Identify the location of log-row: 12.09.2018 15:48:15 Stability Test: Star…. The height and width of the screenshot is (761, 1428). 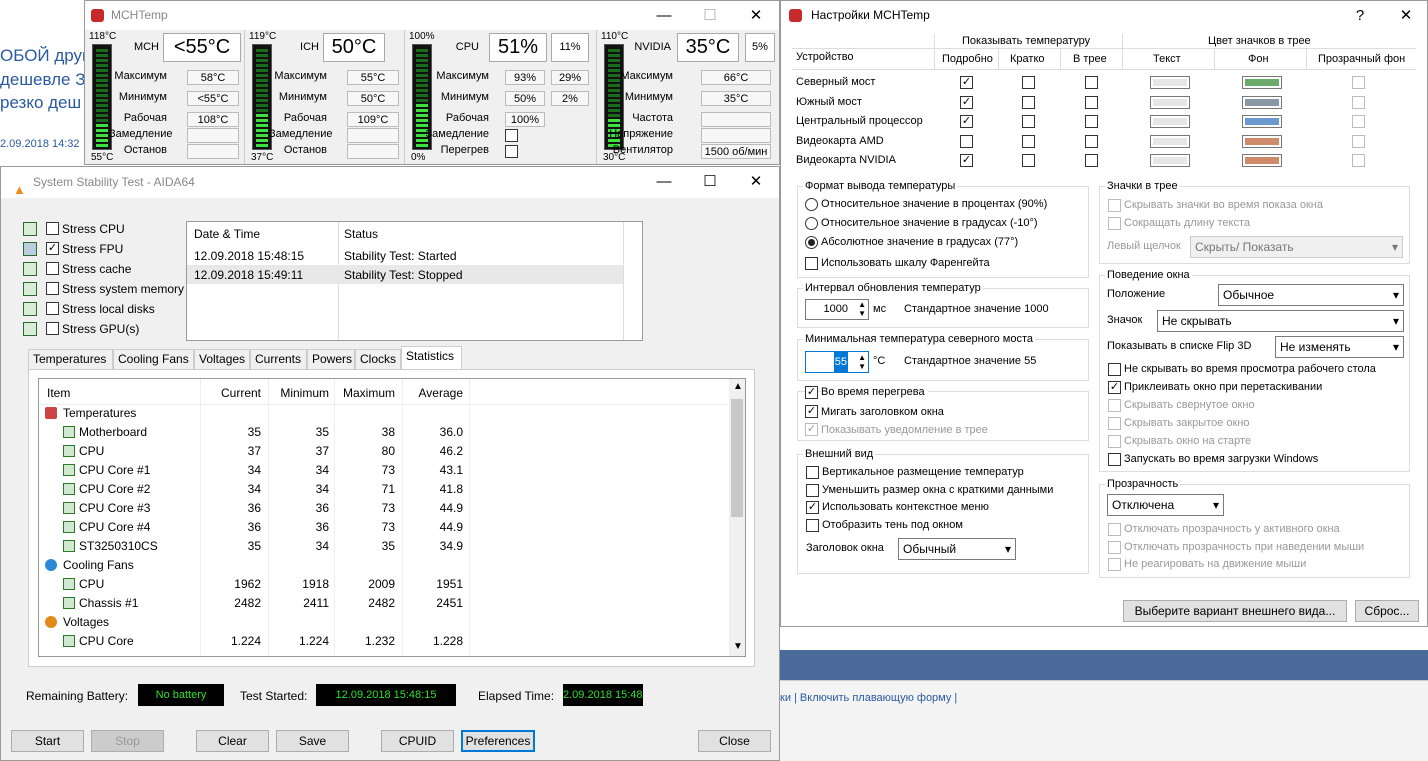
(405, 255).